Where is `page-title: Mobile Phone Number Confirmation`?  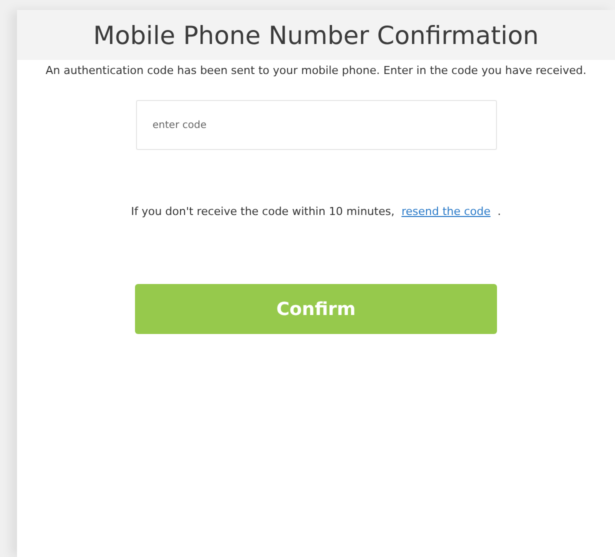 page-title: Mobile Phone Number Confirmation is located at coordinates (316, 35).